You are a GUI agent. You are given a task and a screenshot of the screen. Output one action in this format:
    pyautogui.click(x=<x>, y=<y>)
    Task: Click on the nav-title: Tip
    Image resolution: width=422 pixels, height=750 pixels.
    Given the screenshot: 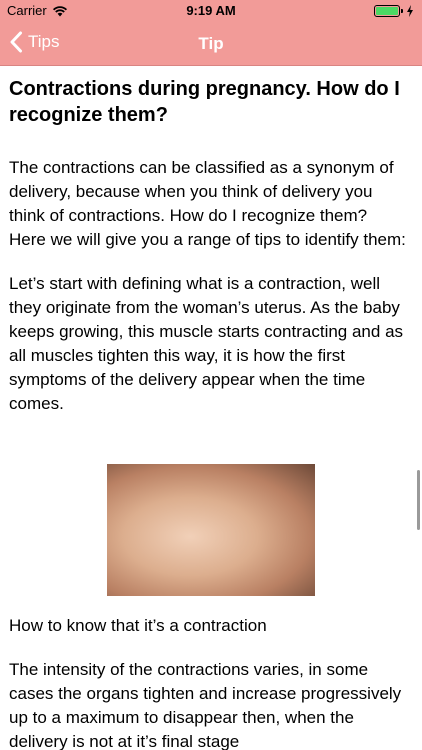 What is the action you would take?
    pyautogui.click(x=211, y=43)
    